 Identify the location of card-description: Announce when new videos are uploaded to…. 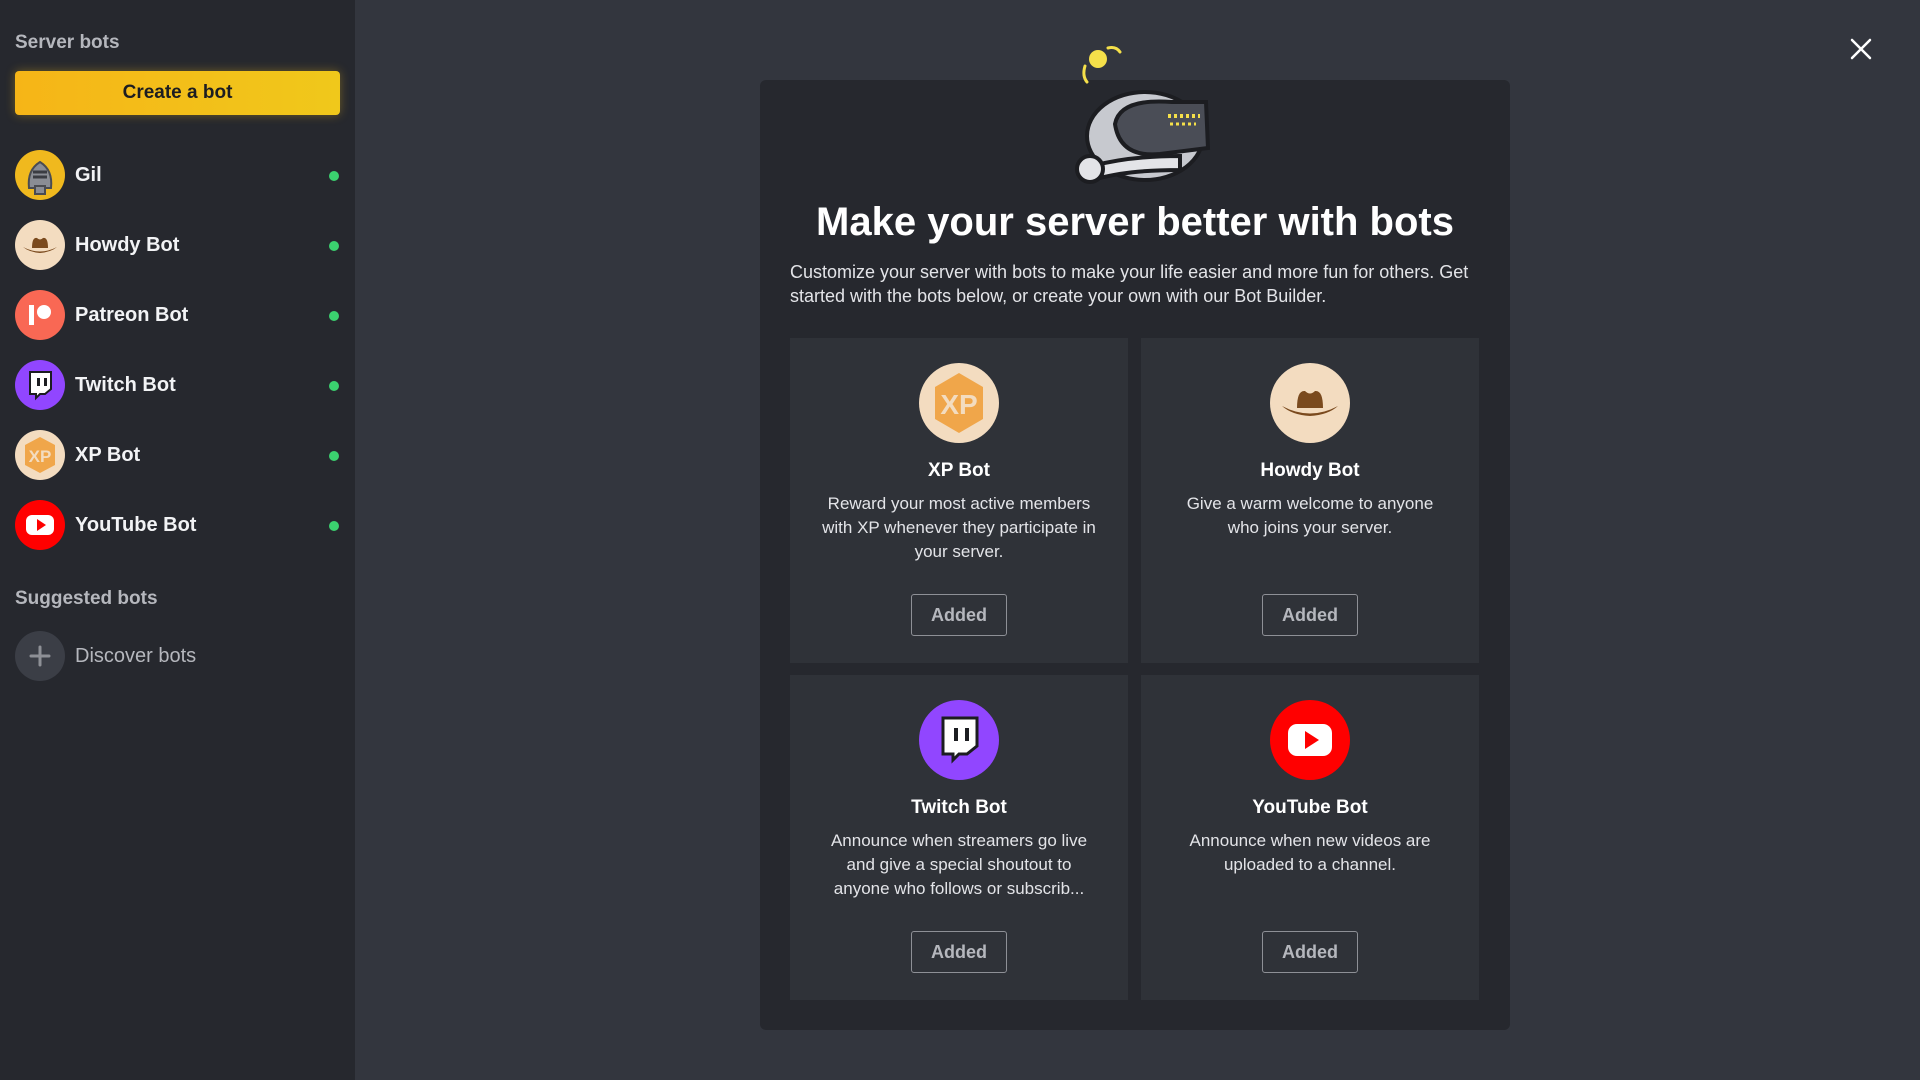
(1310, 852).